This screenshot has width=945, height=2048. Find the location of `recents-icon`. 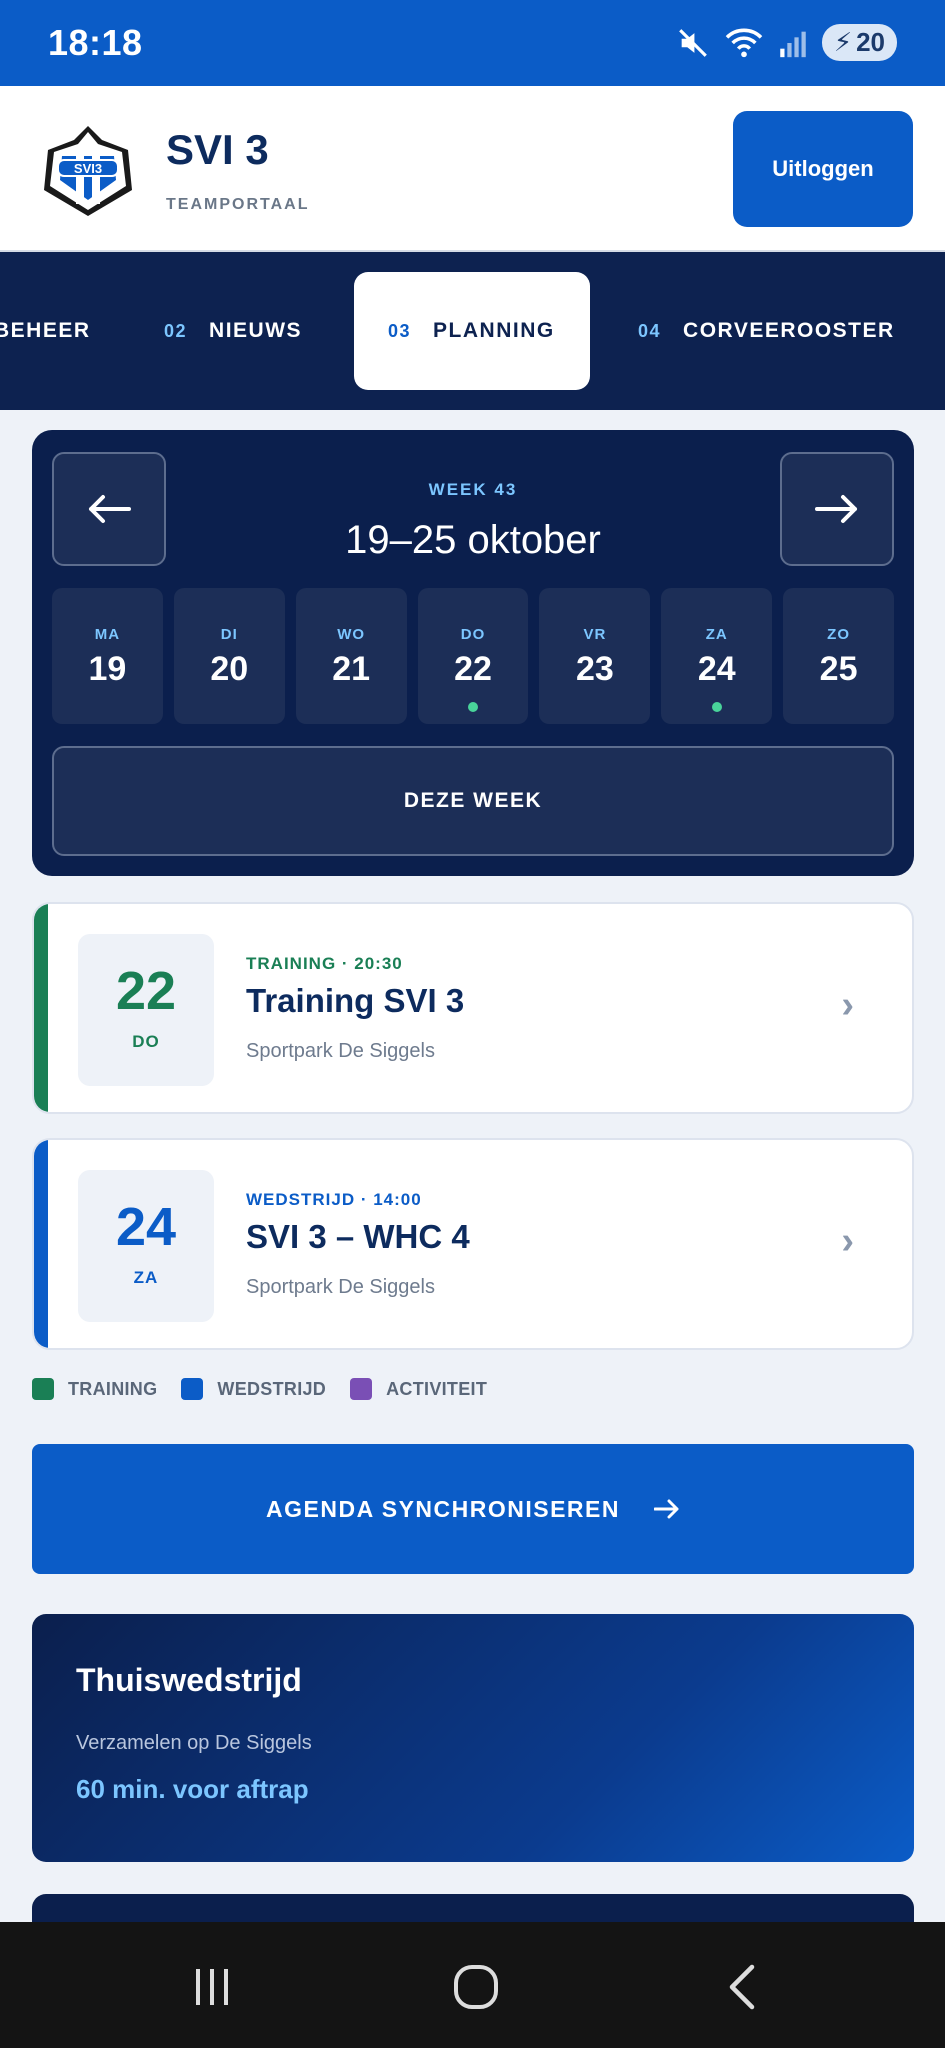

recents-icon is located at coordinates (212, 1987).